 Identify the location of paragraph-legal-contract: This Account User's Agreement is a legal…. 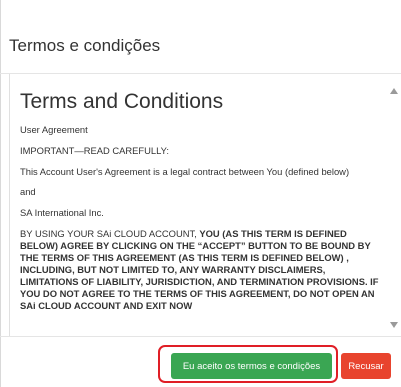
(185, 171).